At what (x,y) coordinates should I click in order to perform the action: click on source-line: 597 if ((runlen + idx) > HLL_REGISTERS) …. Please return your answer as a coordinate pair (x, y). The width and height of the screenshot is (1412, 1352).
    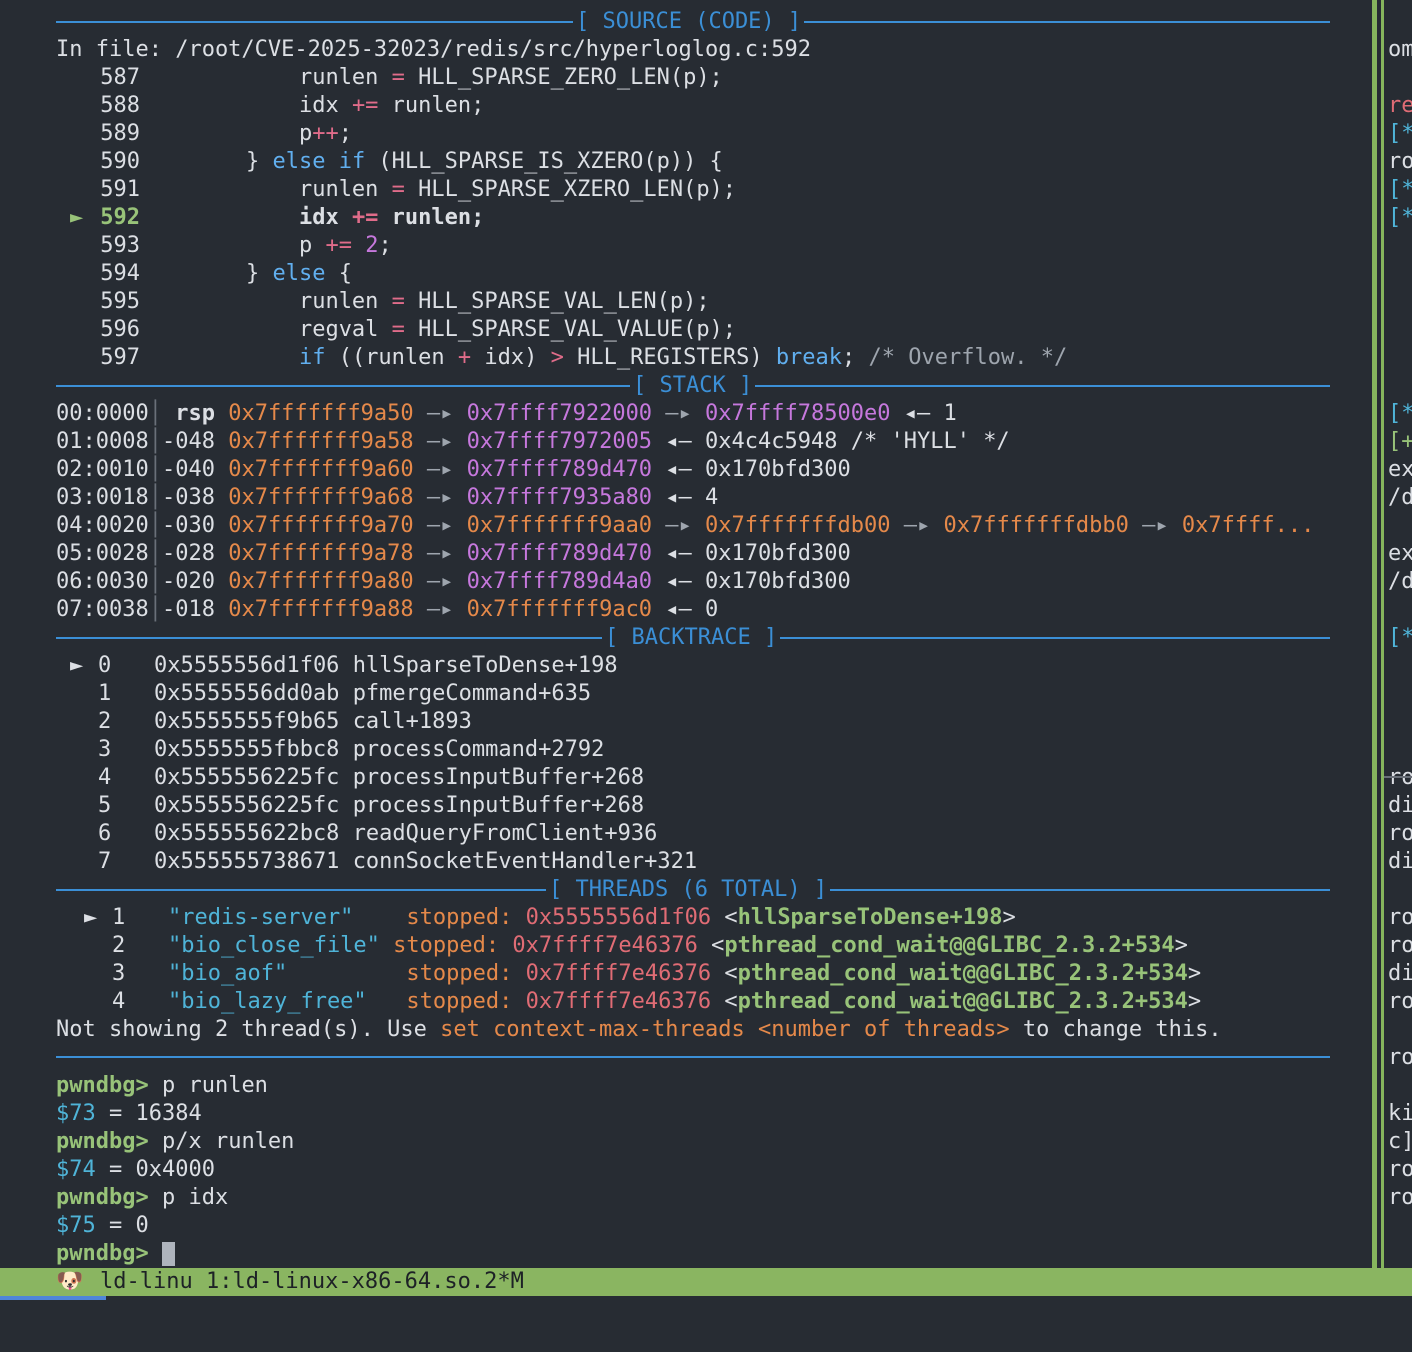
    Looking at the image, I should click on (561, 358).